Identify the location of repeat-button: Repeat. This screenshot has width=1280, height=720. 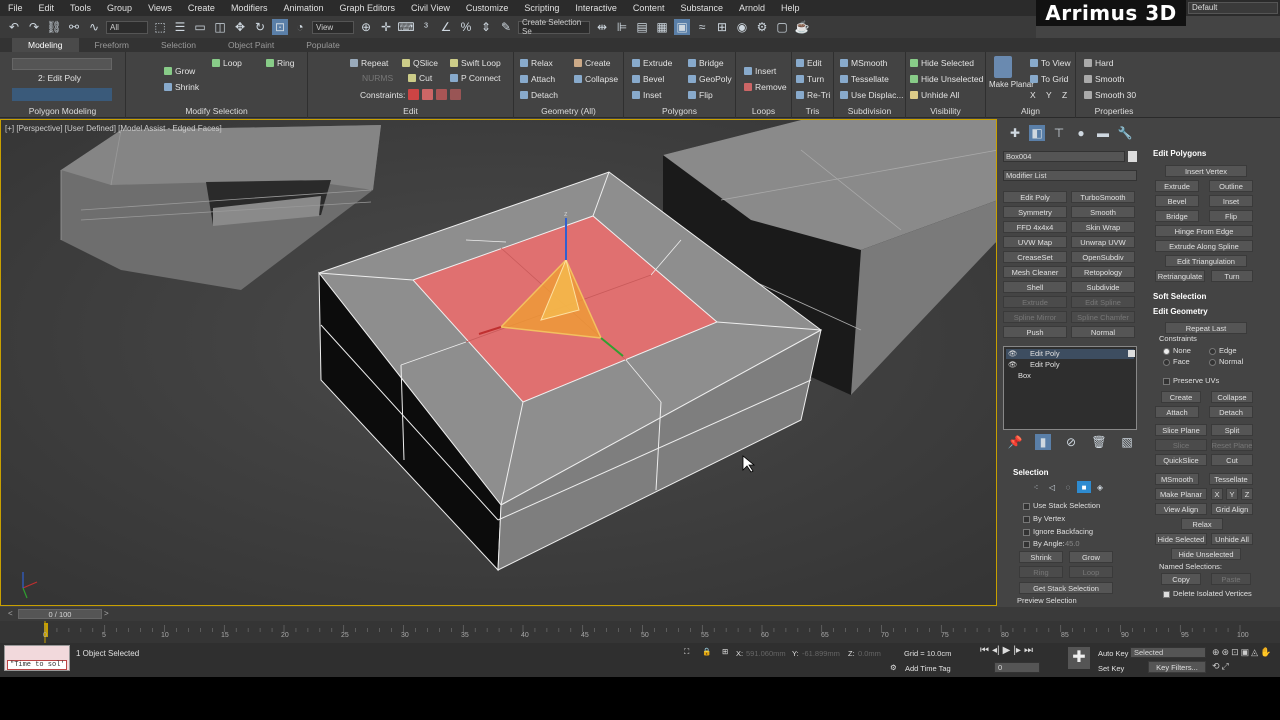
(369, 63).